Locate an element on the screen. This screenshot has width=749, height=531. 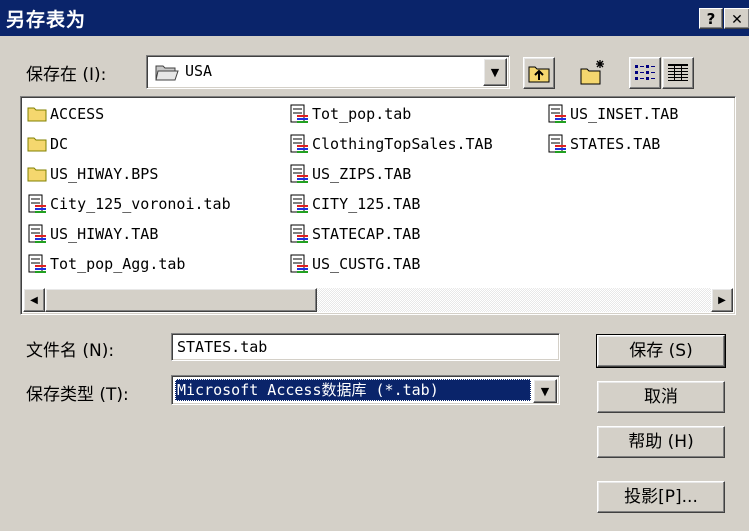
list-item: Tot_pop_Agg.tab is located at coordinates (106, 264).